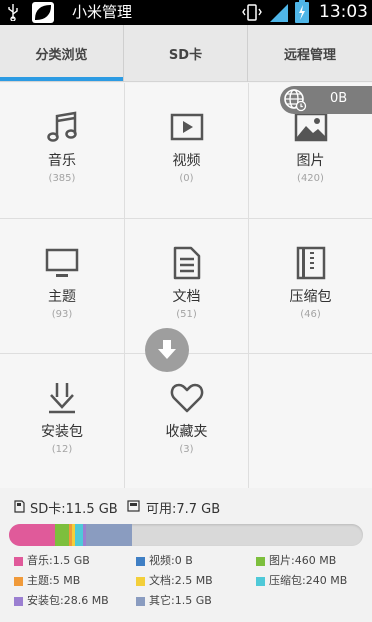 This screenshot has height=622, width=372. I want to click on sd-total-capacity: SD卡:11.5 GB, so click(74, 509).